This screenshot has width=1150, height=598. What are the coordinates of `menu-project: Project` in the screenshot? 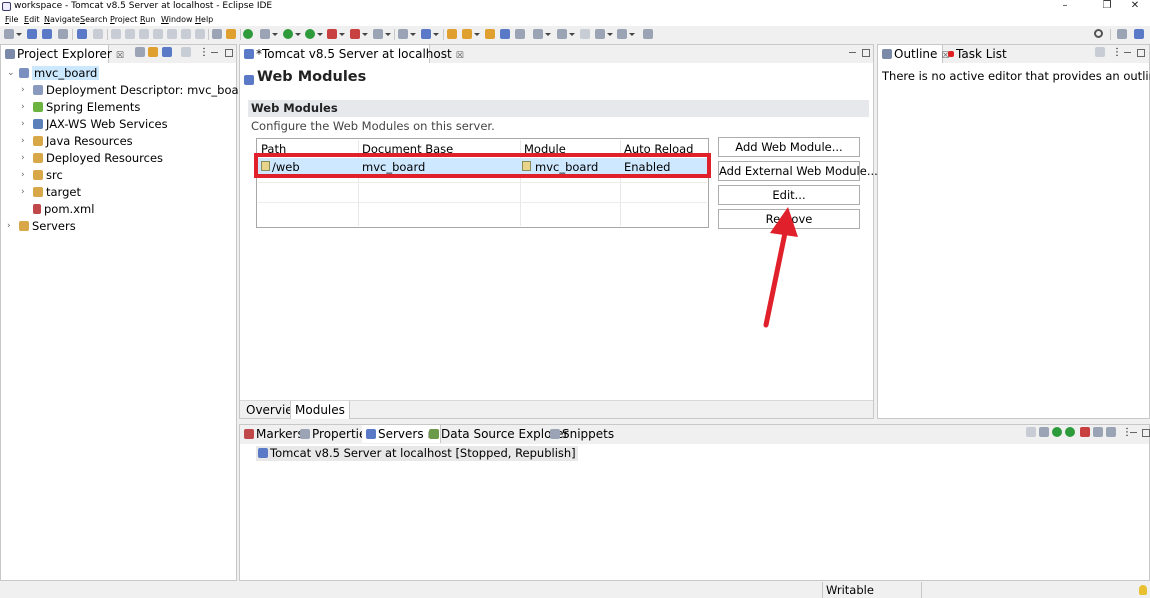 It's located at (123, 19).